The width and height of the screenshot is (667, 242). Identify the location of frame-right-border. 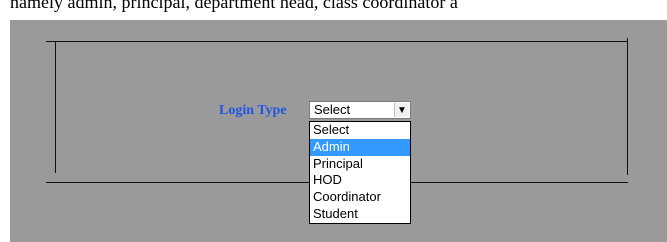
(627, 106).